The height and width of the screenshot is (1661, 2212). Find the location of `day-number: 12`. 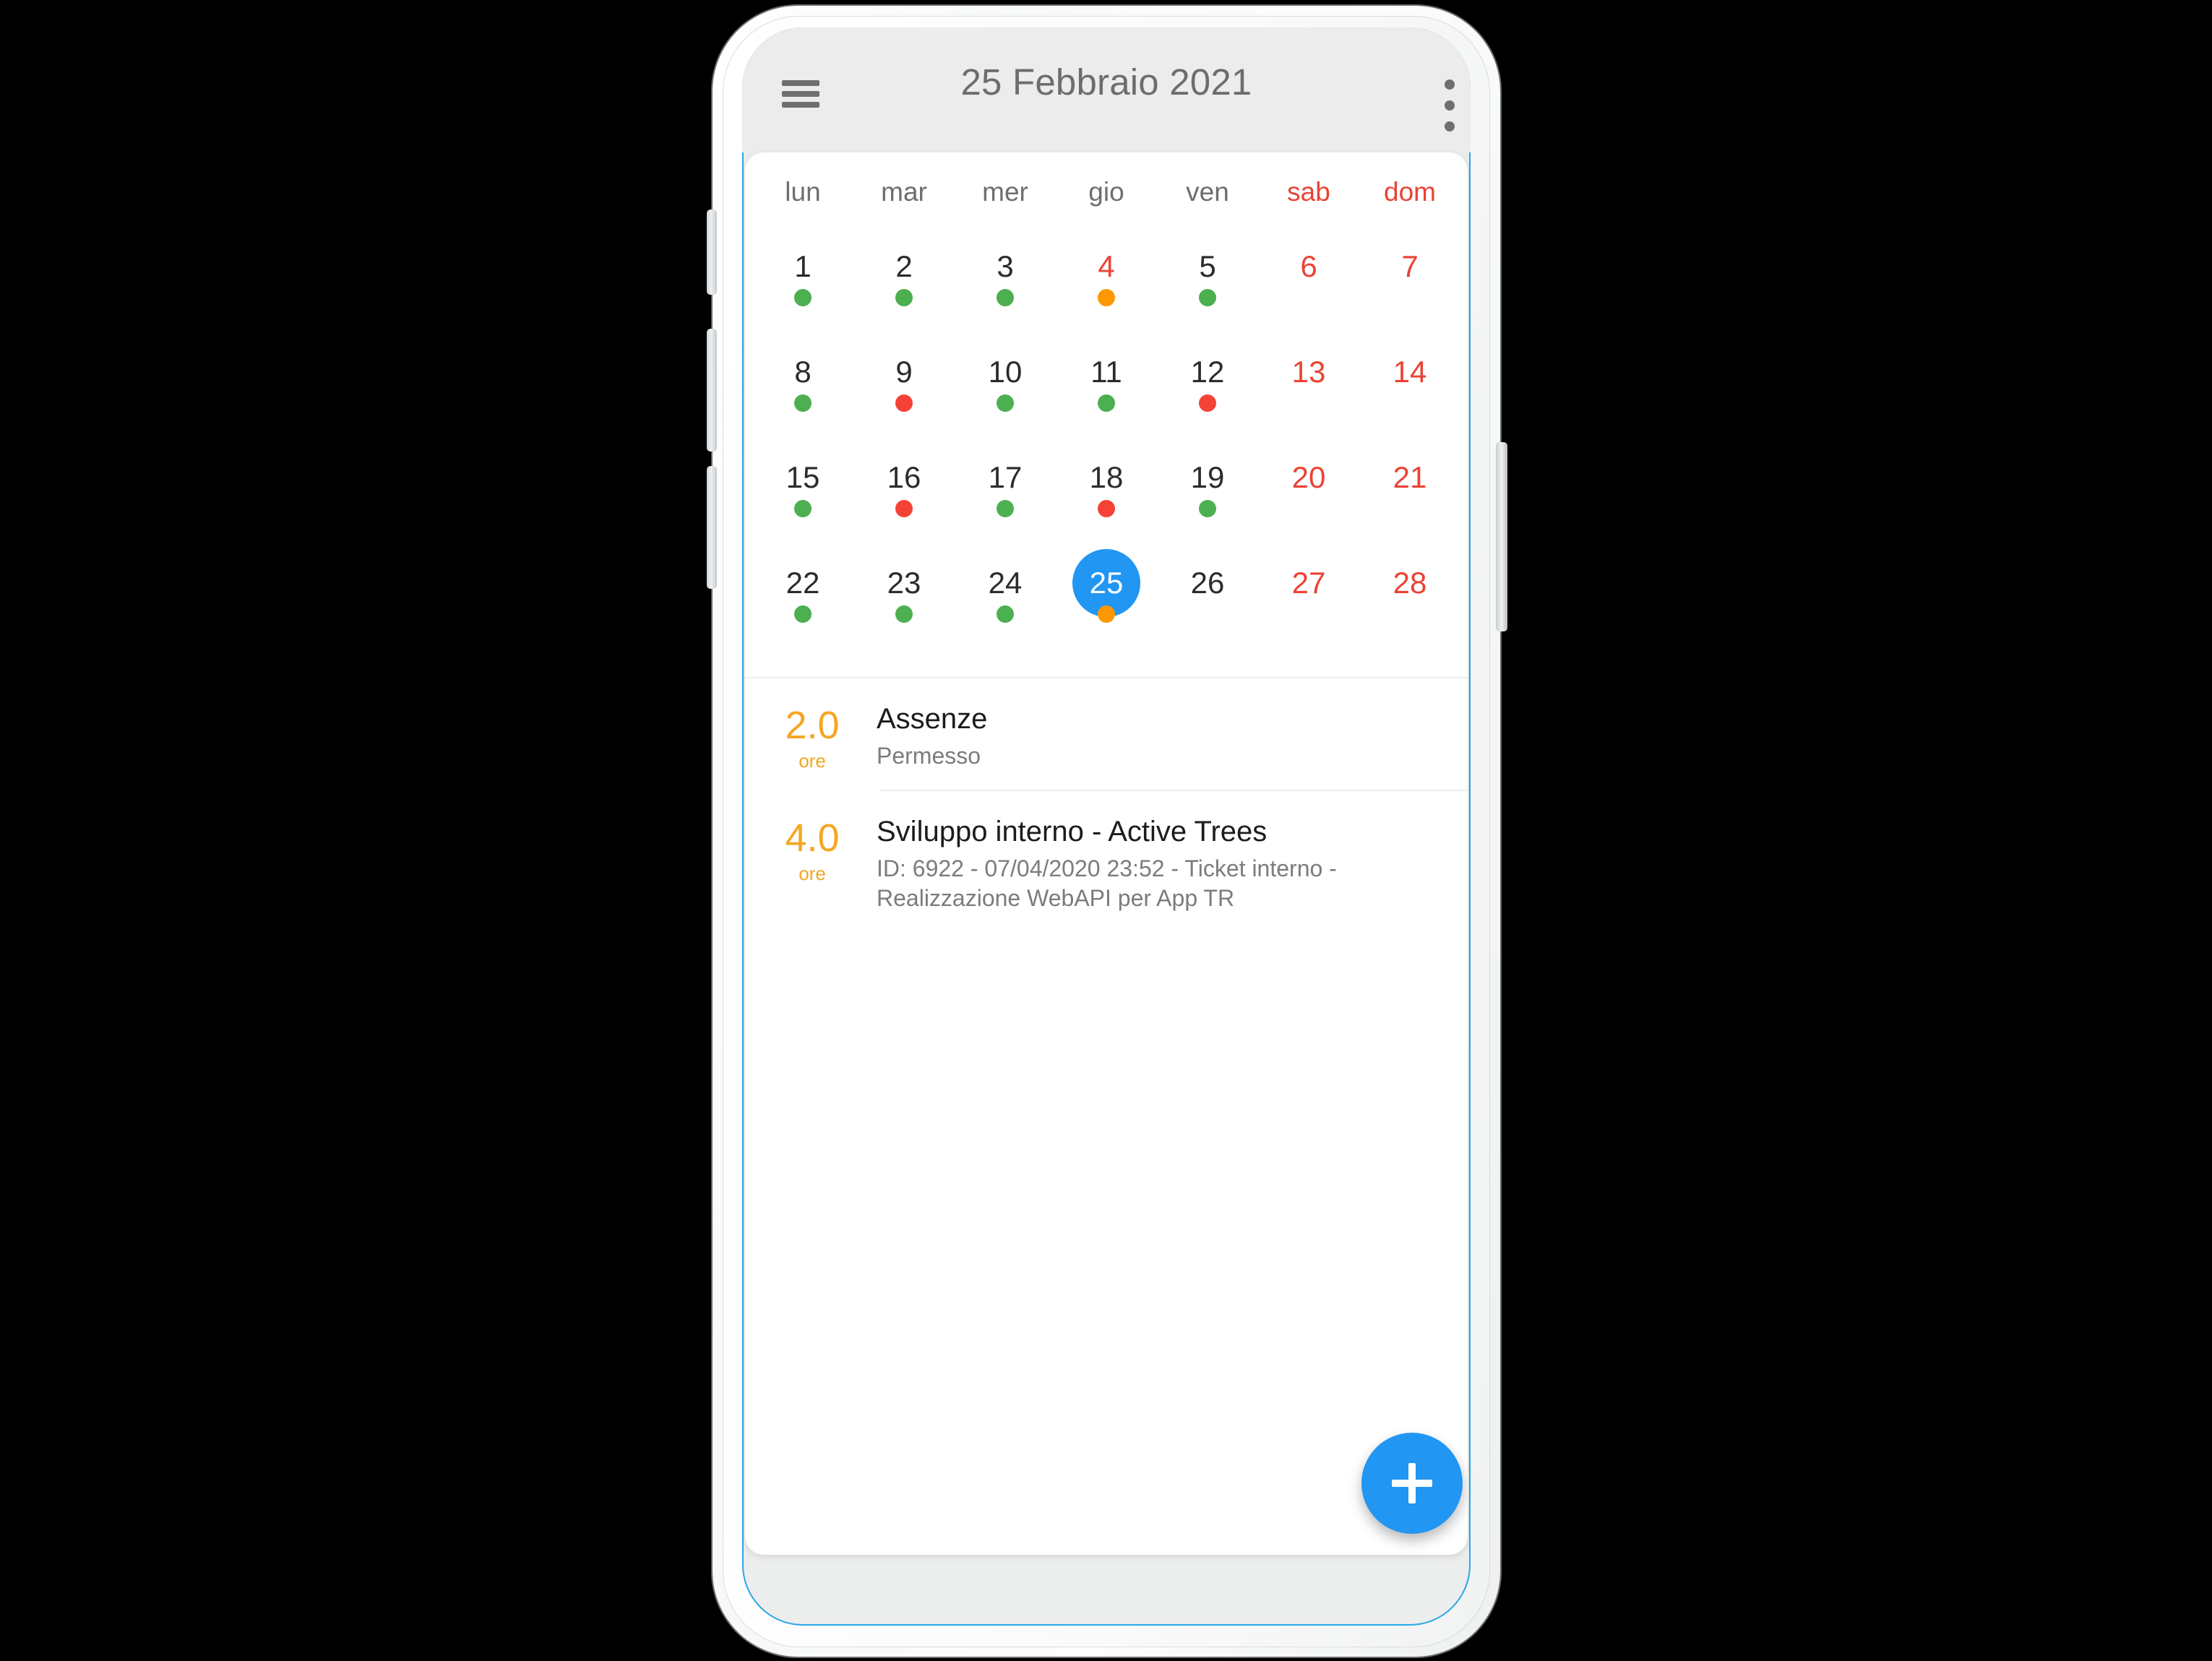

day-number: 12 is located at coordinates (1207, 372).